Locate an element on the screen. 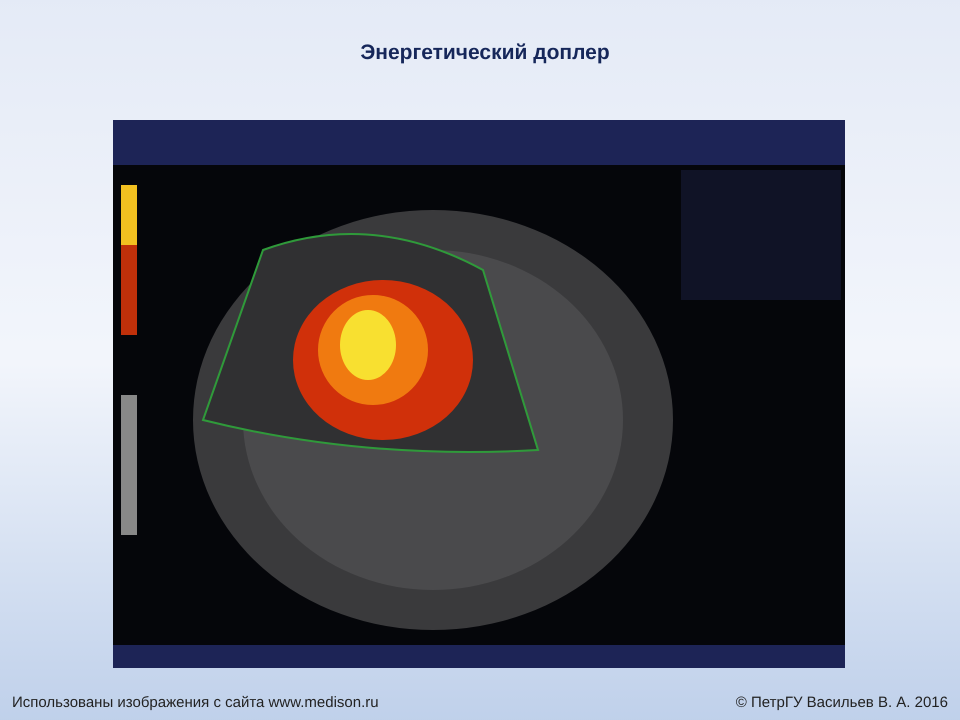 The image size is (960, 720). slide-title: Энергетический доплер is located at coordinates (485, 53).